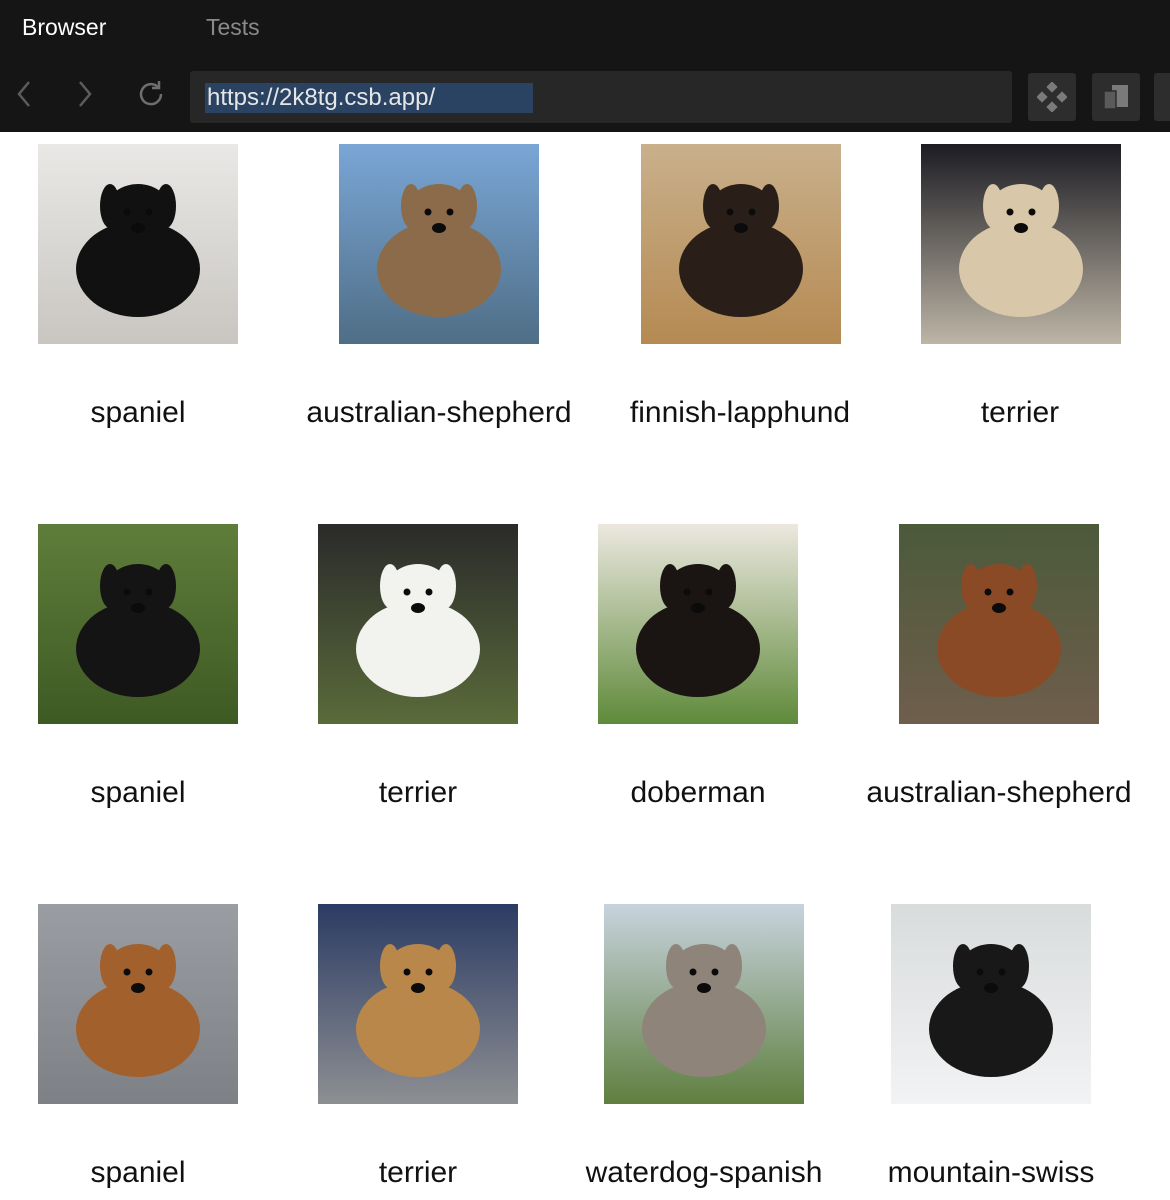 The image size is (1170, 1200). I want to click on diamond-grid-icon, so click(1052, 97).